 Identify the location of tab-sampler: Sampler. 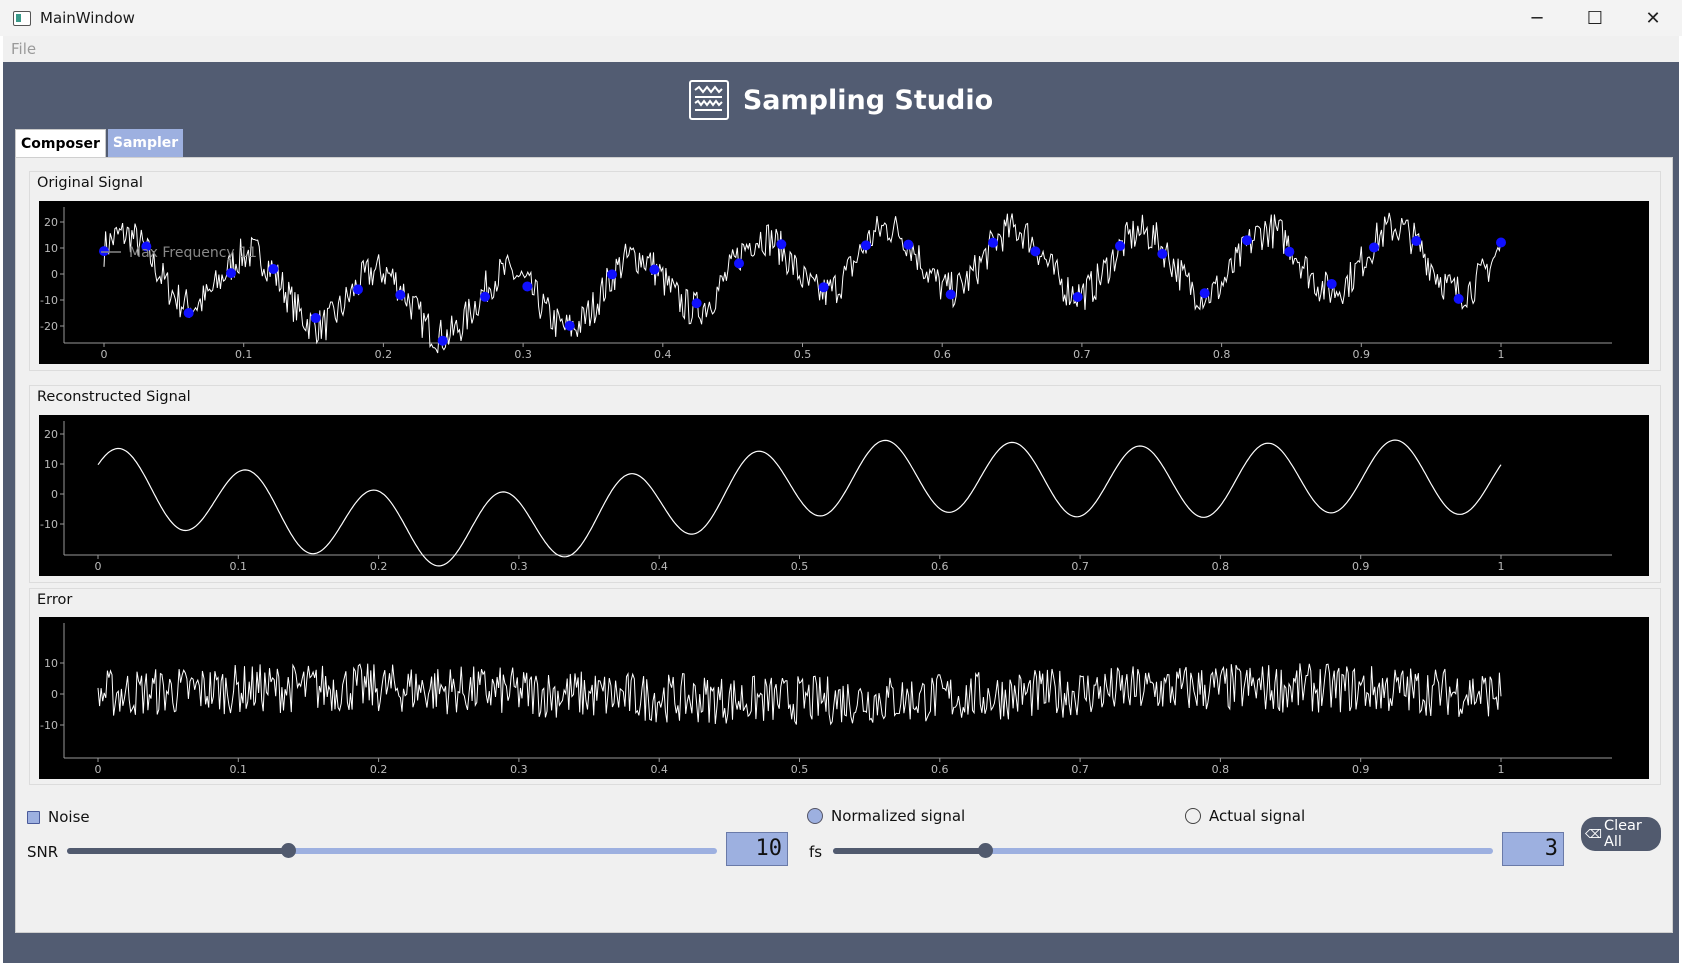
(145, 143).